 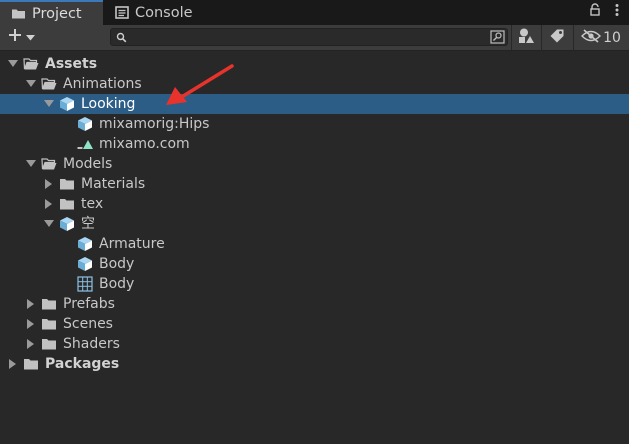 What do you see at coordinates (89, 304) in the screenshot?
I see `tree-item-label: Prefabs` at bounding box center [89, 304].